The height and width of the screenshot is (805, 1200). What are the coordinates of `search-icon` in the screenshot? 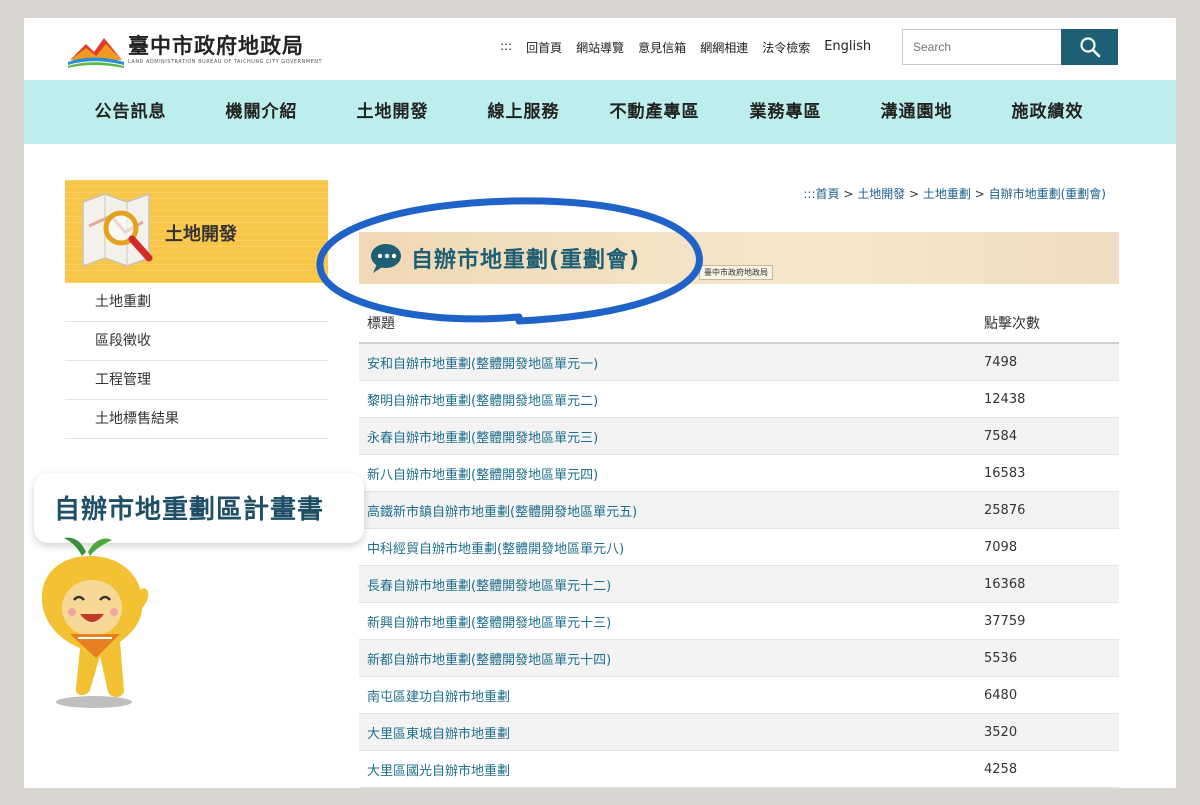 It's located at (1089, 47).